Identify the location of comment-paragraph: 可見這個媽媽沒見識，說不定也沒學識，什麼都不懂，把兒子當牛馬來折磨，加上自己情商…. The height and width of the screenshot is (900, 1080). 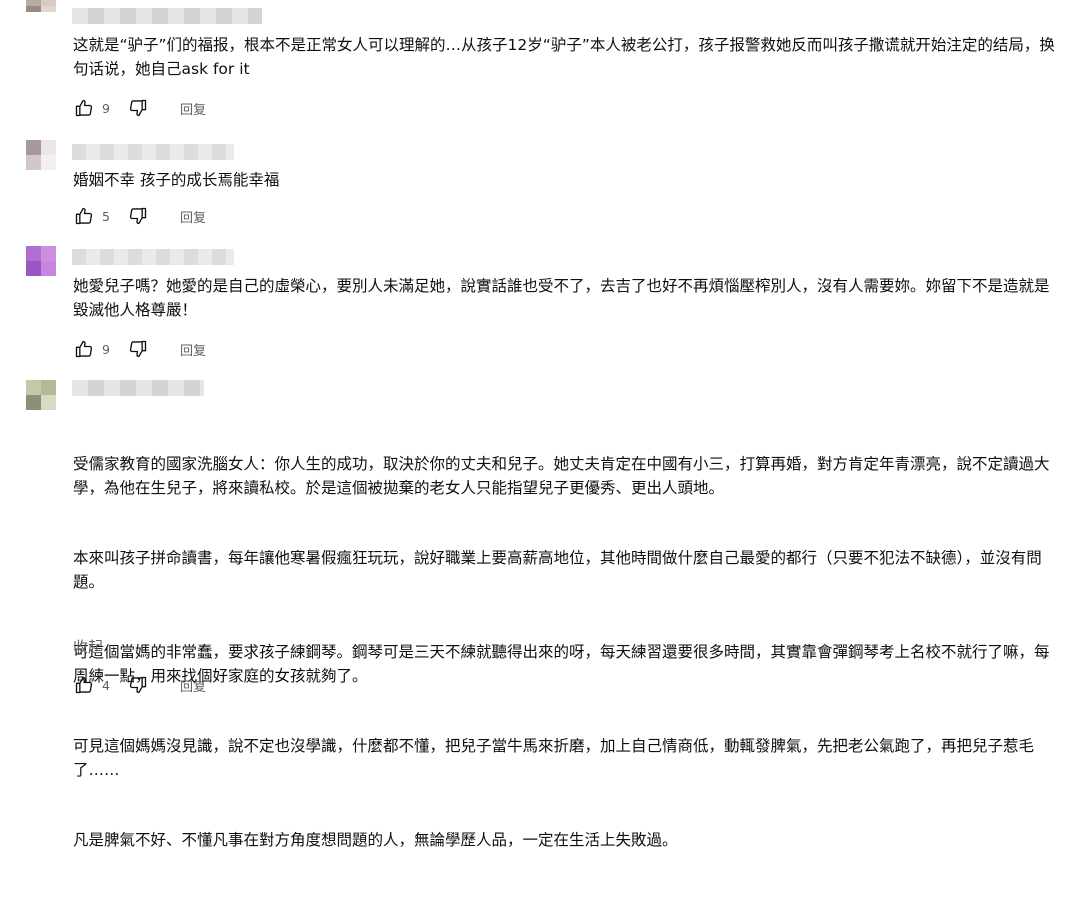
(554, 758).